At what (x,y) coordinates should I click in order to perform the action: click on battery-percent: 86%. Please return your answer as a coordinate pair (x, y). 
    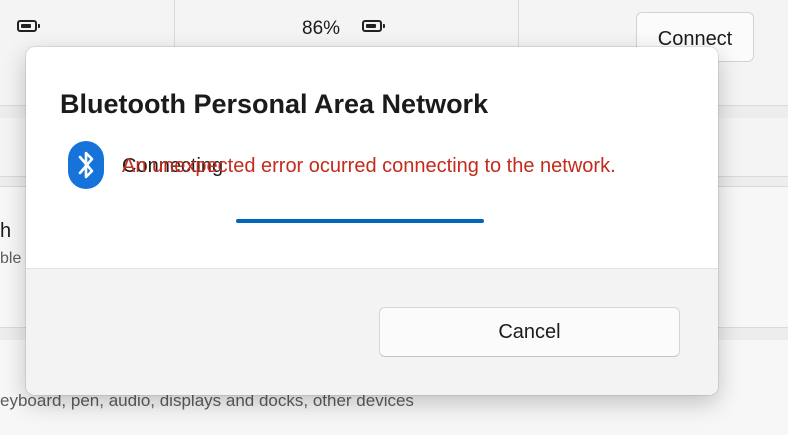
    Looking at the image, I should click on (321, 28).